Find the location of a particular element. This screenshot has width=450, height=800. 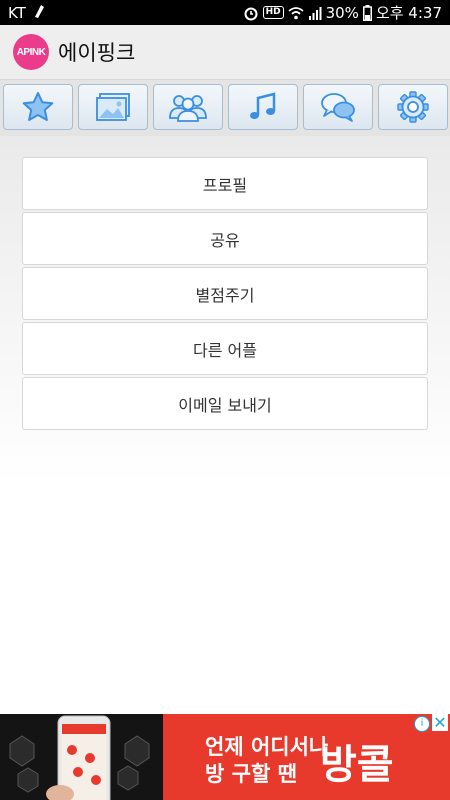

music-icon is located at coordinates (263, 105).